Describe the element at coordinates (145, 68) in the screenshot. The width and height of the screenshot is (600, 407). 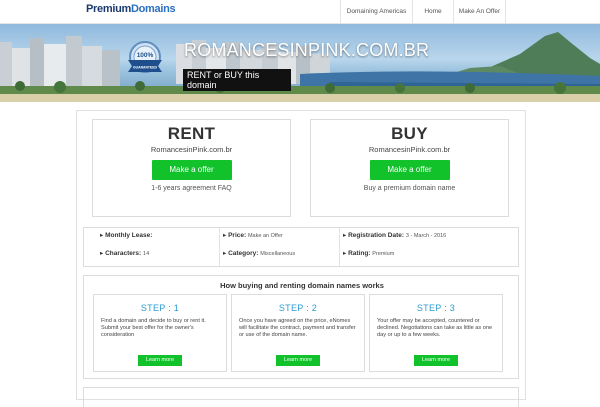
I see `badge-ribbon-text: GUARANTEED` at that location.